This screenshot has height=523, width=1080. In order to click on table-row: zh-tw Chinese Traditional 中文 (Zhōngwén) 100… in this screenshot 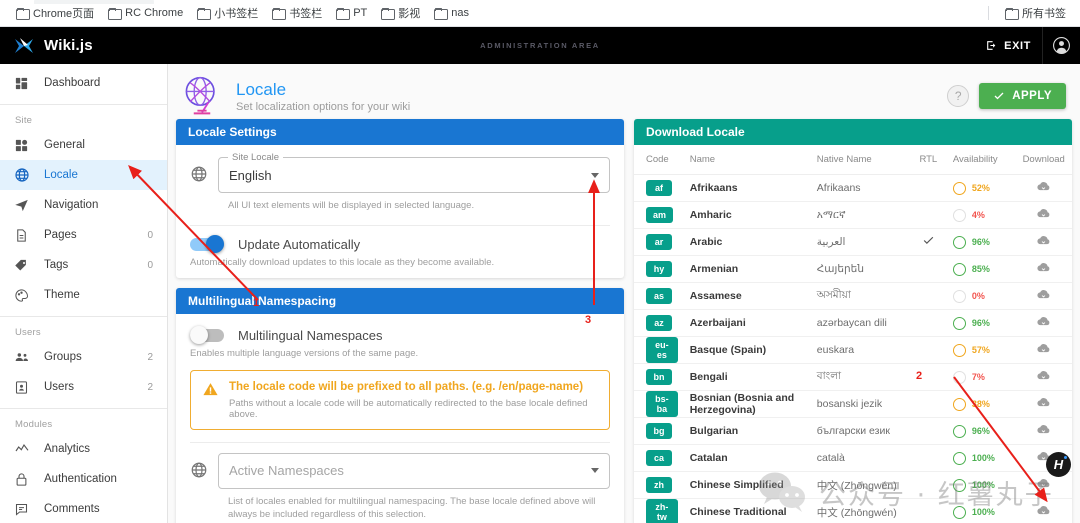, I will do `click(853, 510)`.